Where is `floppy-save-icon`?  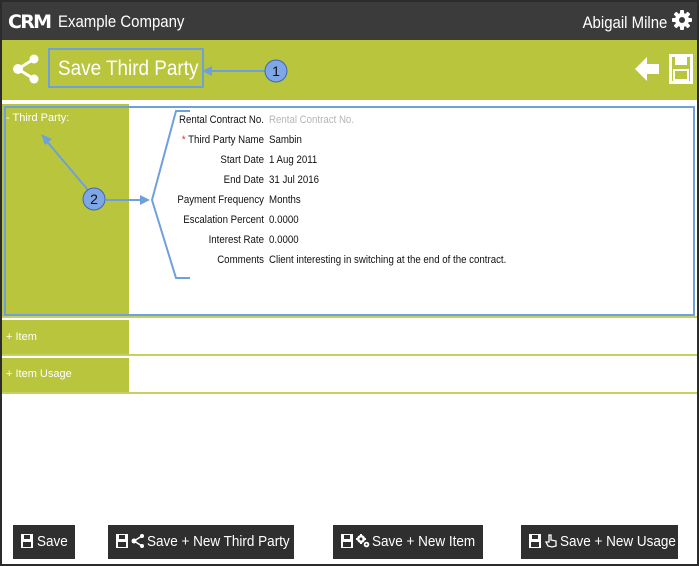
floppy-save-icon is located at coordinates (681, 69).